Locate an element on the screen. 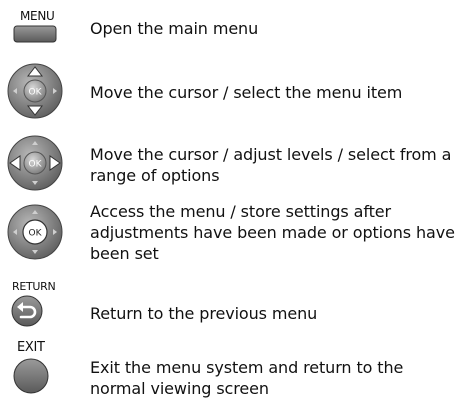 This screenshot has width=460, height=399. menu-button-label: MENU is located at coordinates (37, 16).